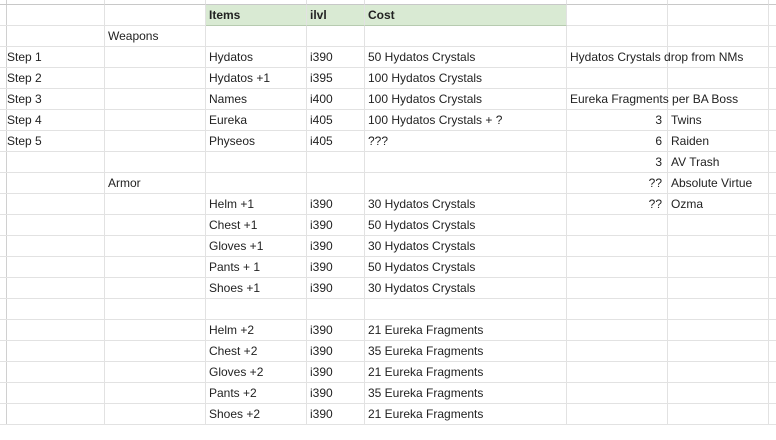 The width and height of the screenshot is (776, 440). I want to click on cell-r12-c0, so click(54, 267).